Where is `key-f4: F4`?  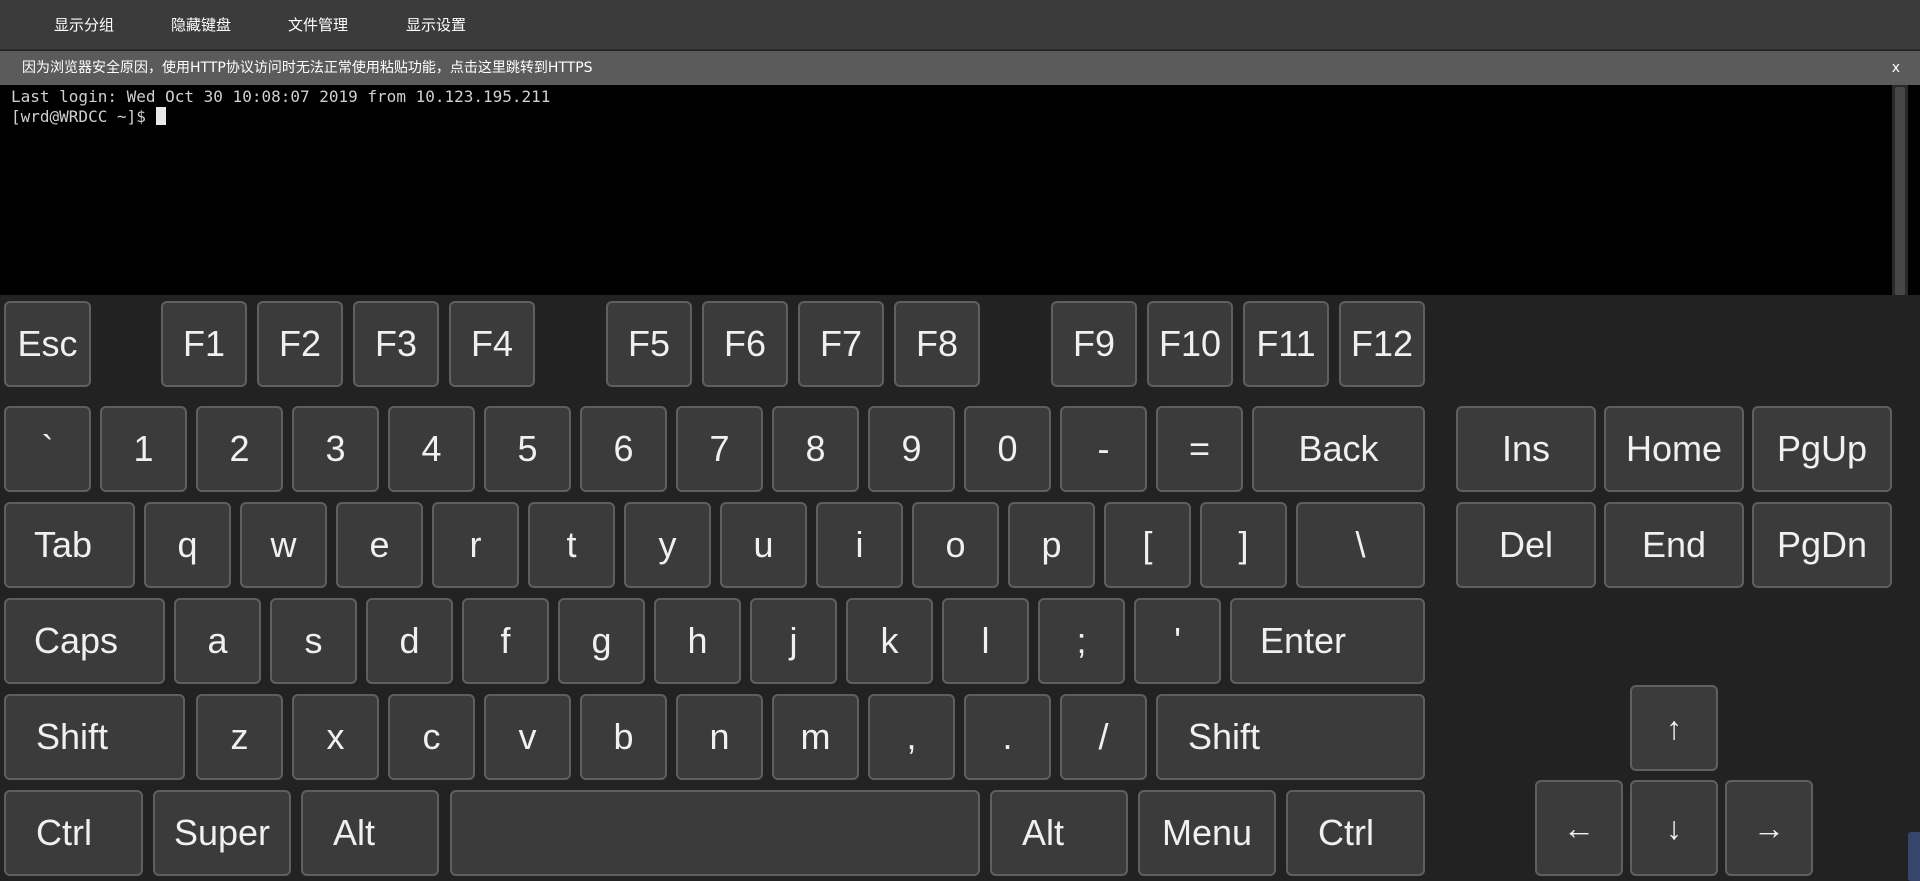
key-f4: F4 is located at coordinates (492, 344).